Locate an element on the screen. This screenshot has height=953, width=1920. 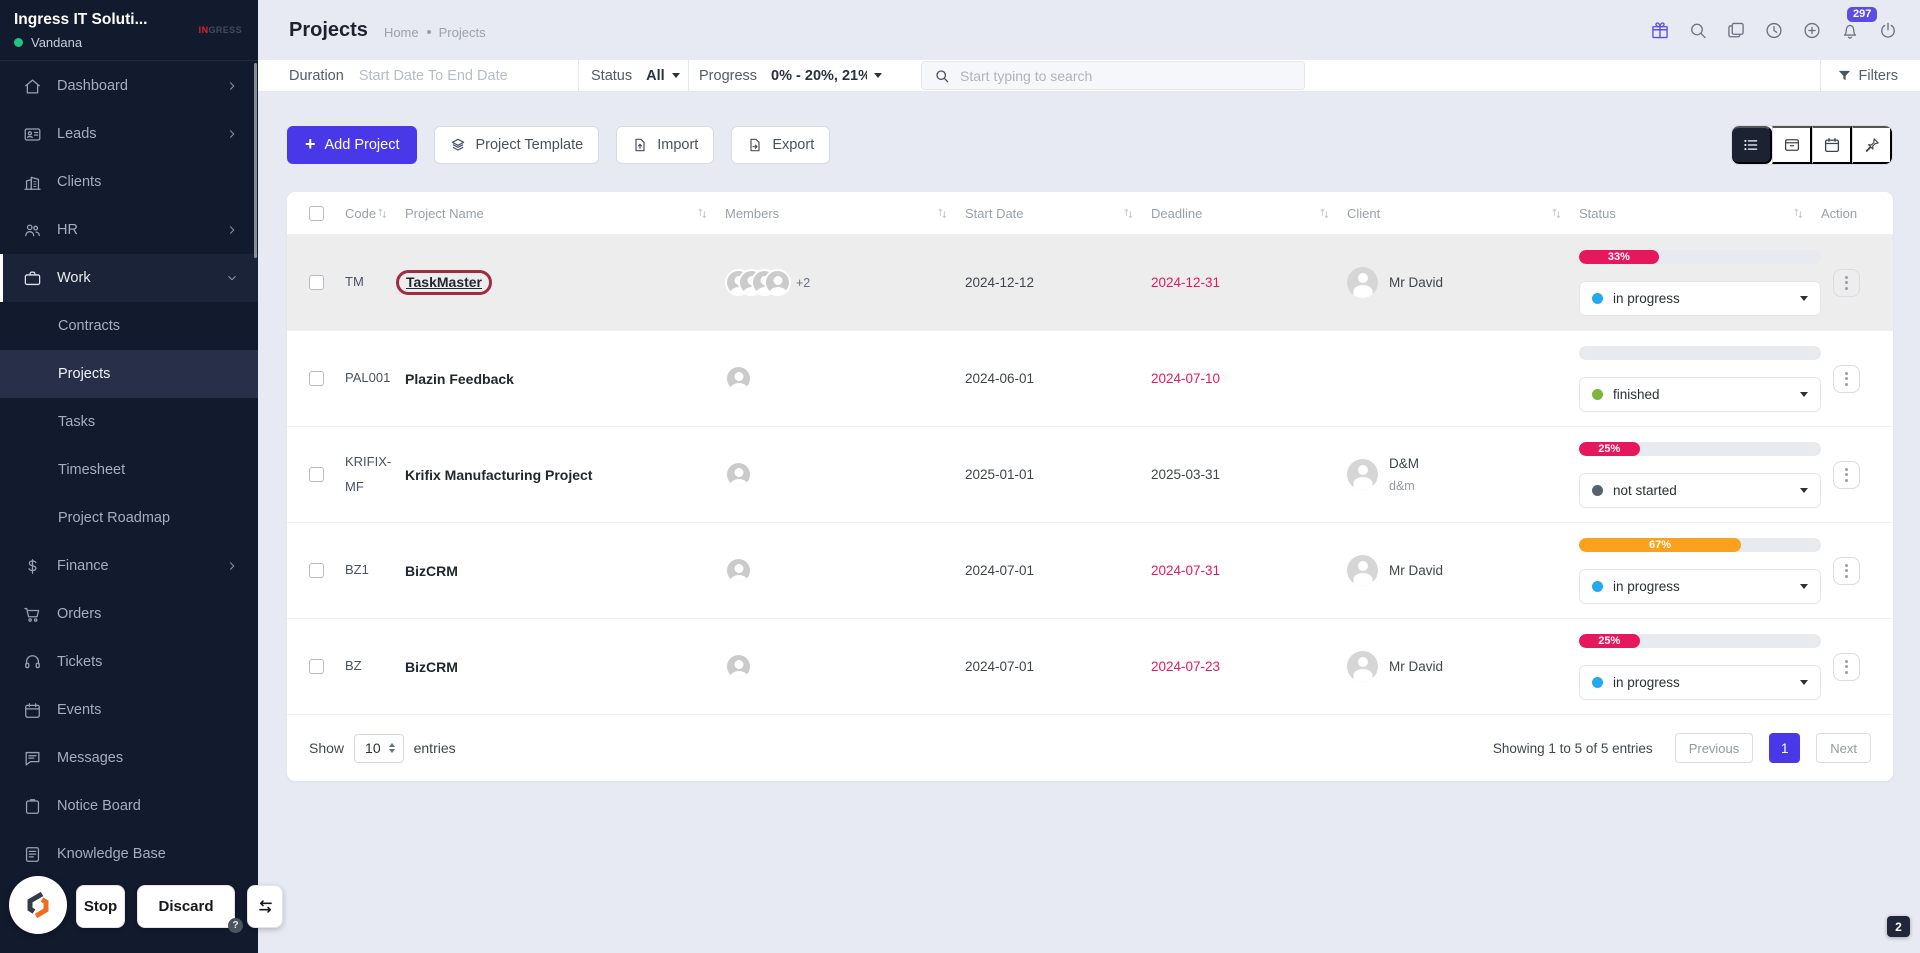
status-select: finished is located at coordinates (1700, 394).